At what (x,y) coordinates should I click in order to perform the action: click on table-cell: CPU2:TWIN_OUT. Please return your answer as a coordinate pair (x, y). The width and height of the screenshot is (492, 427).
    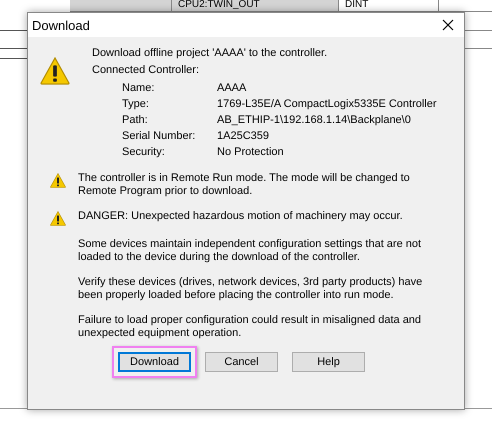
    Looking at the image, I should click on (255, 5).